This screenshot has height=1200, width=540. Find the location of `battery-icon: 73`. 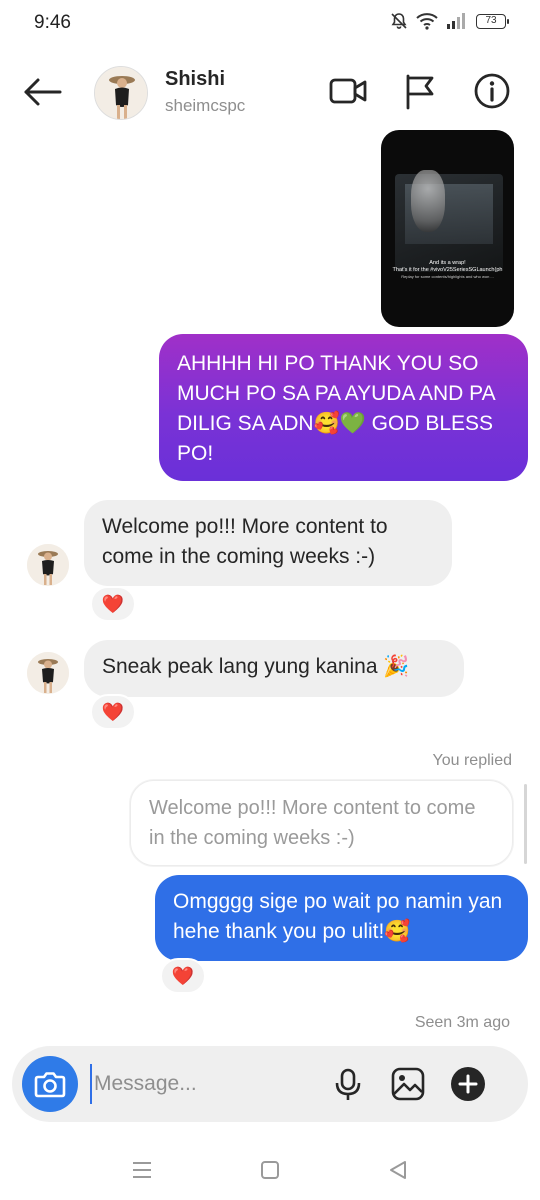

battery-icon: 73 is located at coordinates (492, 21).